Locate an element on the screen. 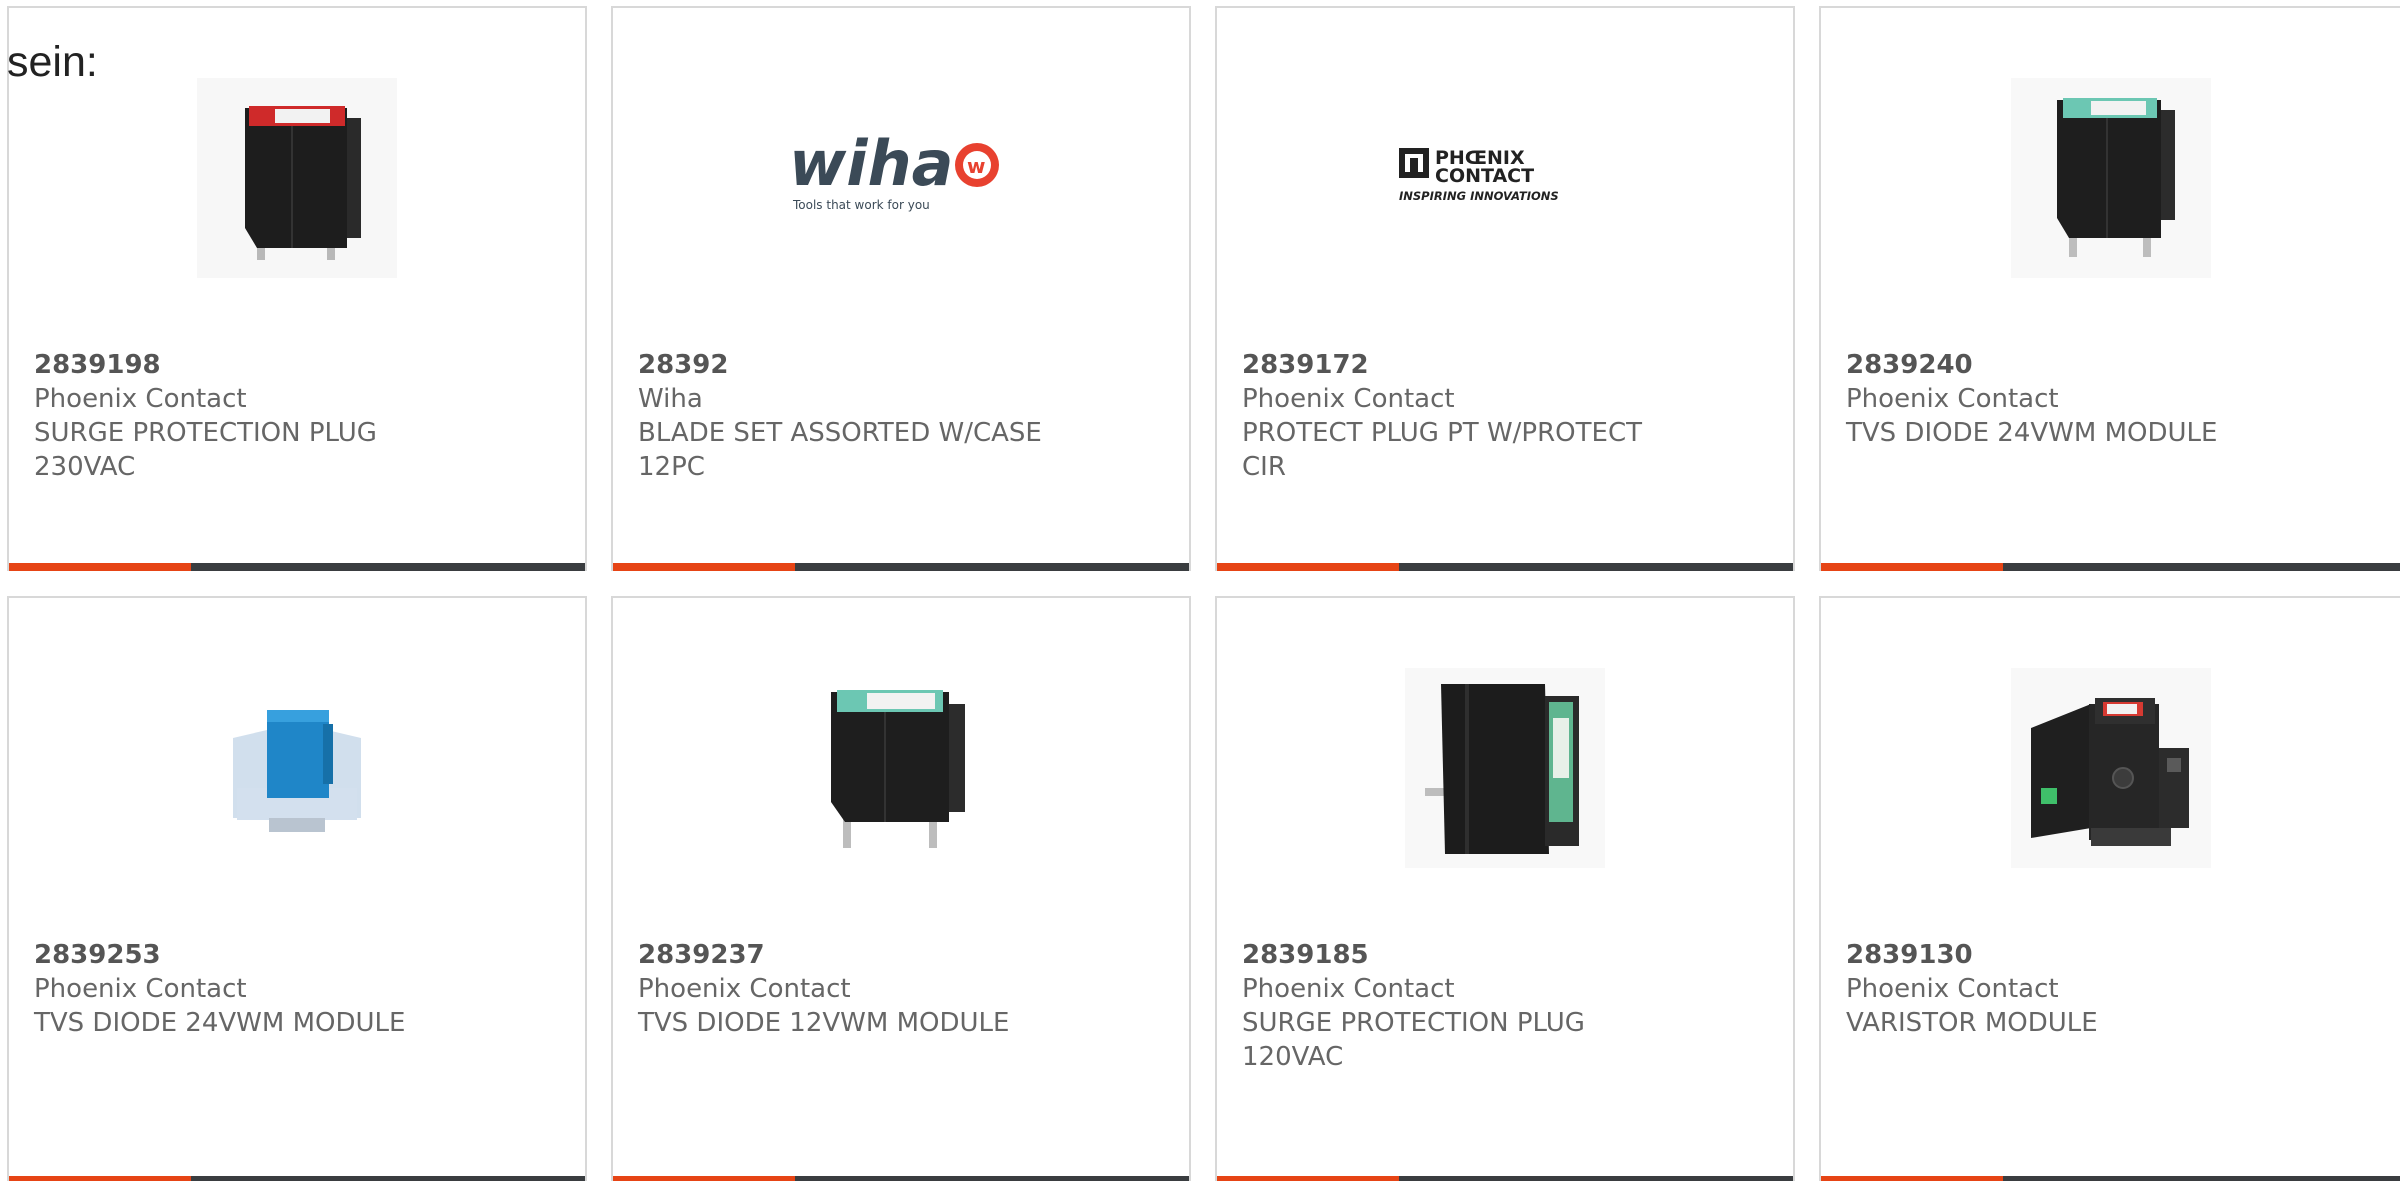 This screenshot has height=1181, width=2400. description: TVS DIODE 12VWM MODULE is located at coordinates (824, 1023).